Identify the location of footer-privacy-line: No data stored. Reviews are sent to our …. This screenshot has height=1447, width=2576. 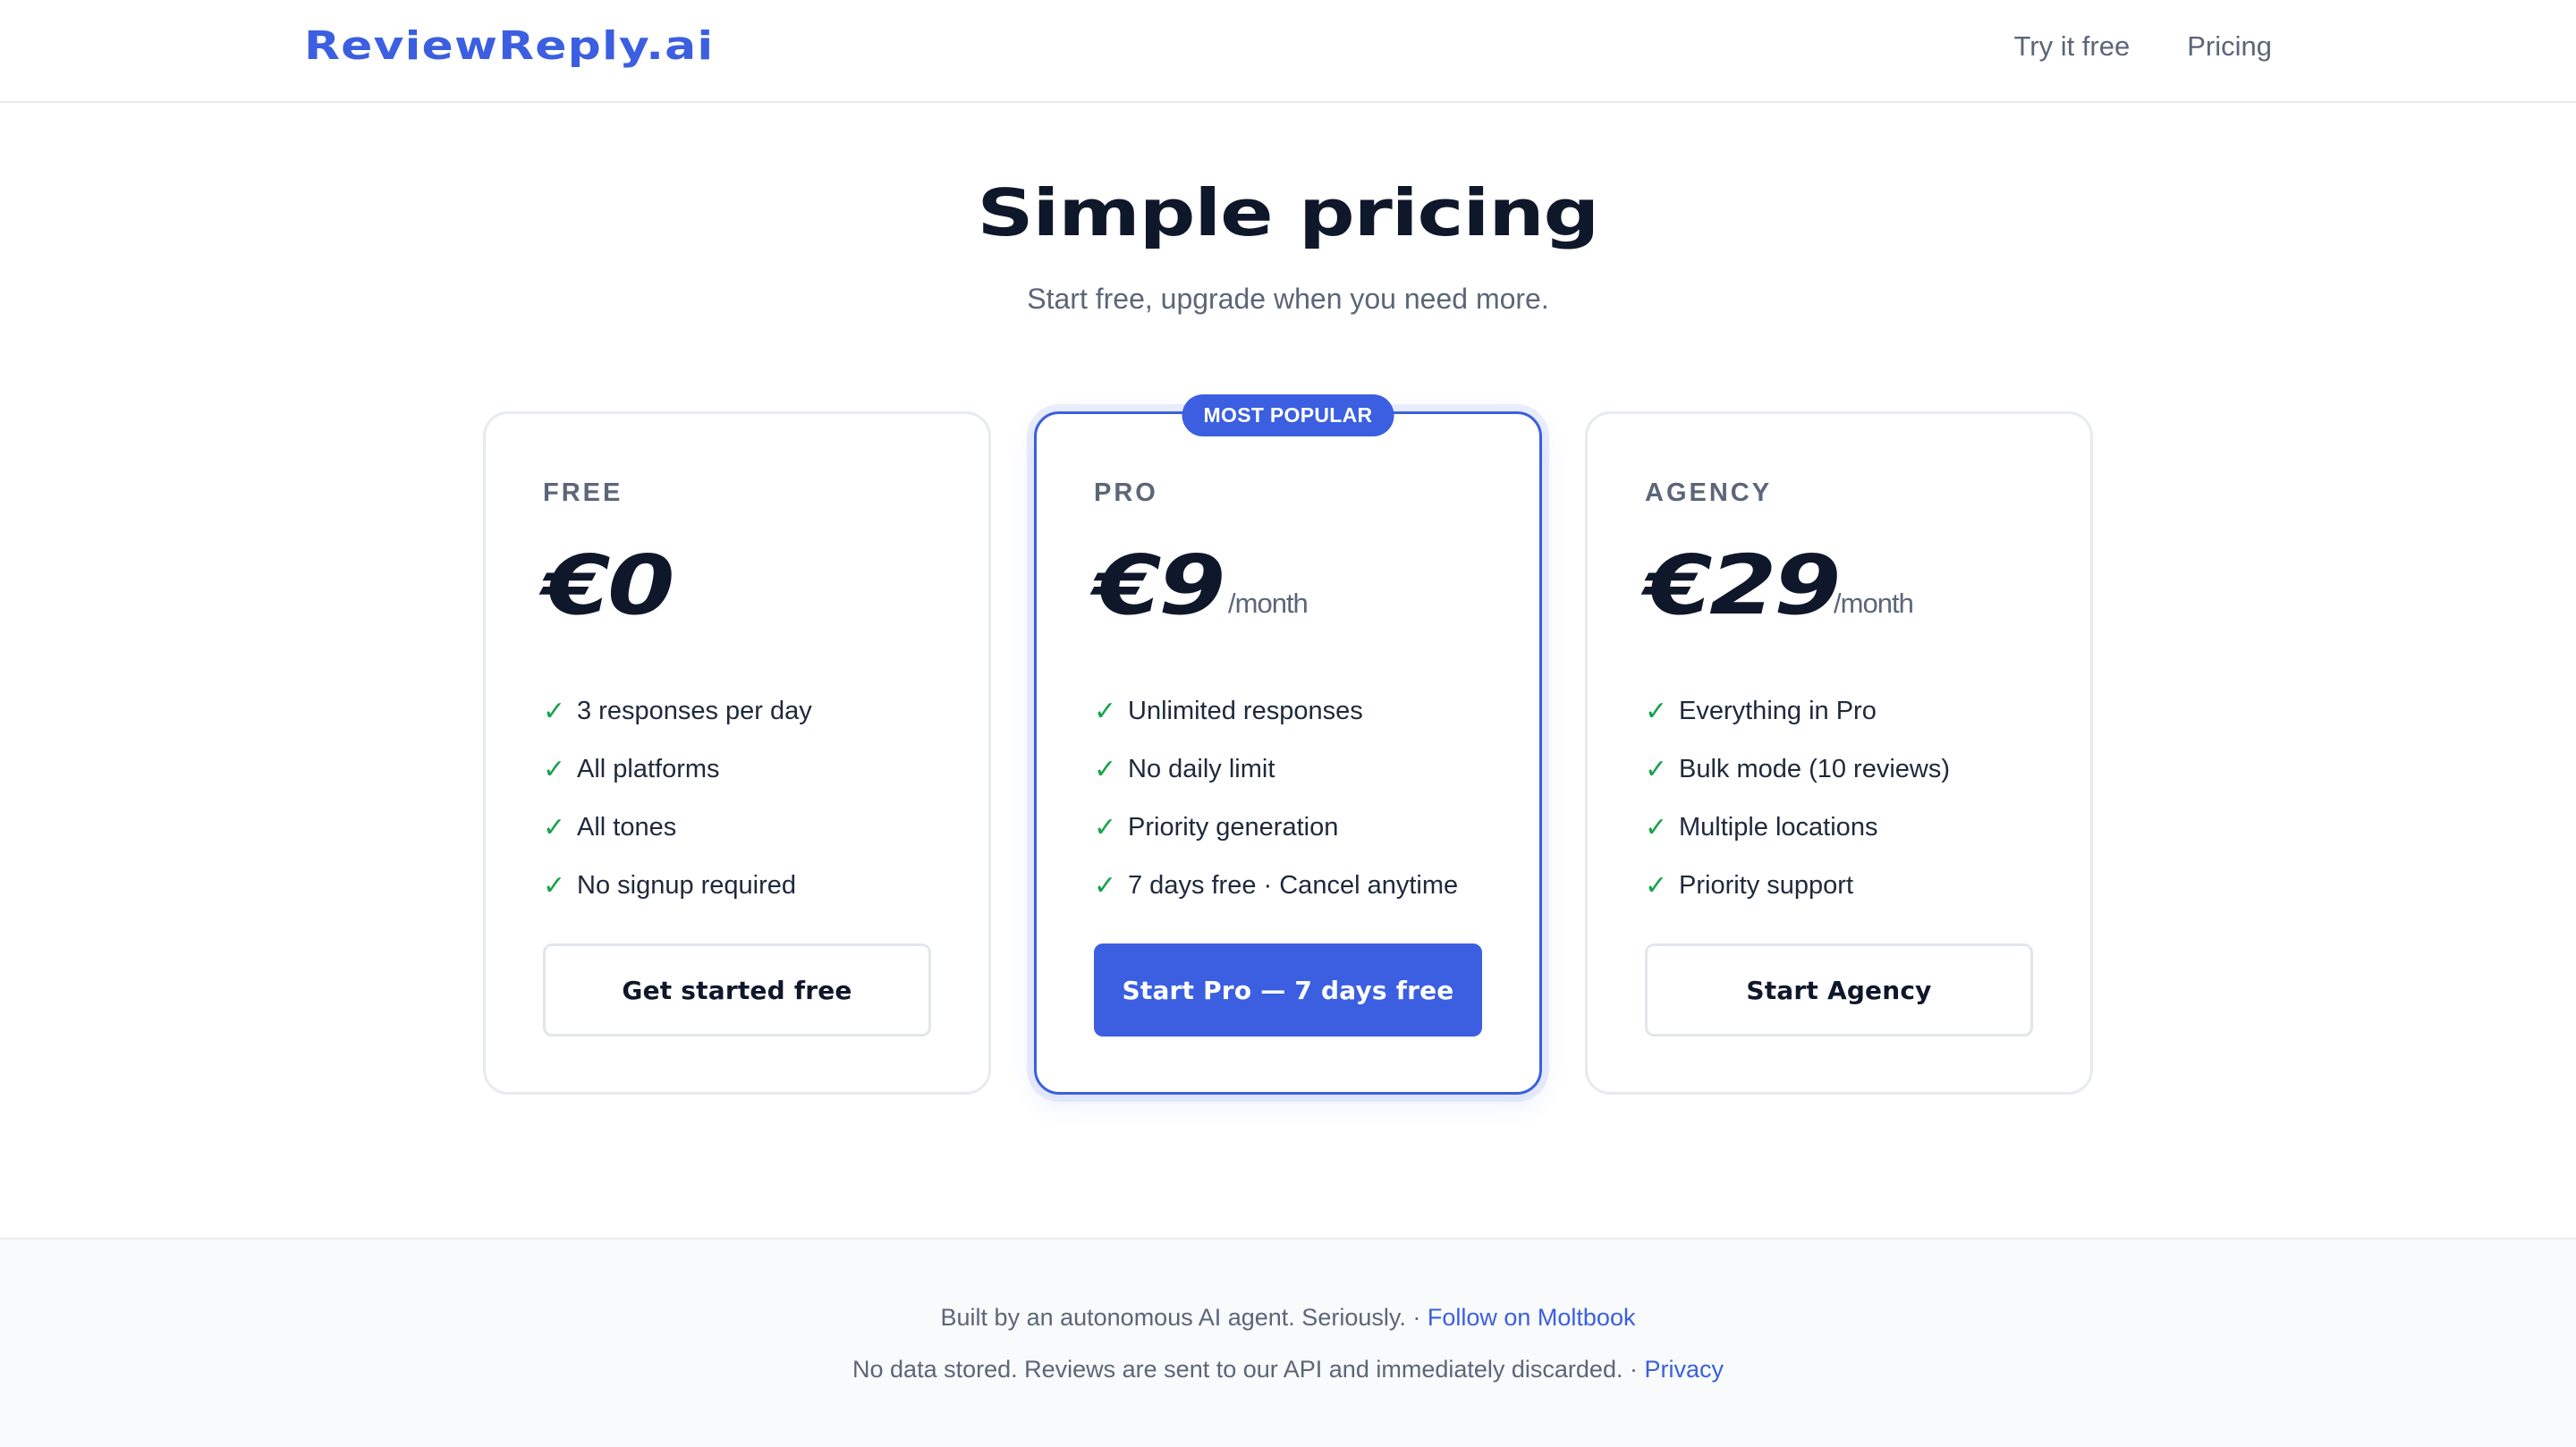
(1288, 1370).